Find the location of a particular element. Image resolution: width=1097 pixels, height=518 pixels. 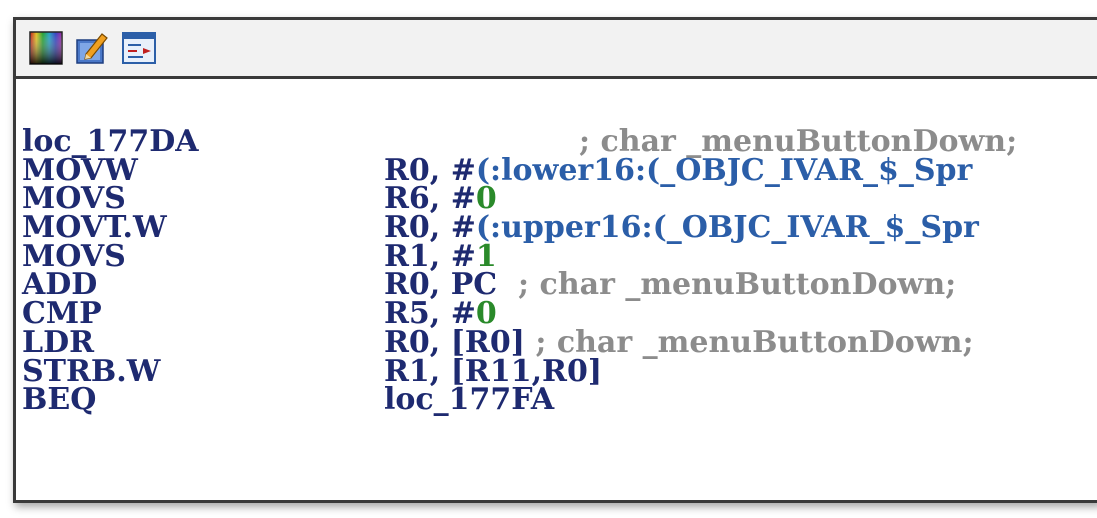

operands: loc_177FA is located at coordinates (469, 400).